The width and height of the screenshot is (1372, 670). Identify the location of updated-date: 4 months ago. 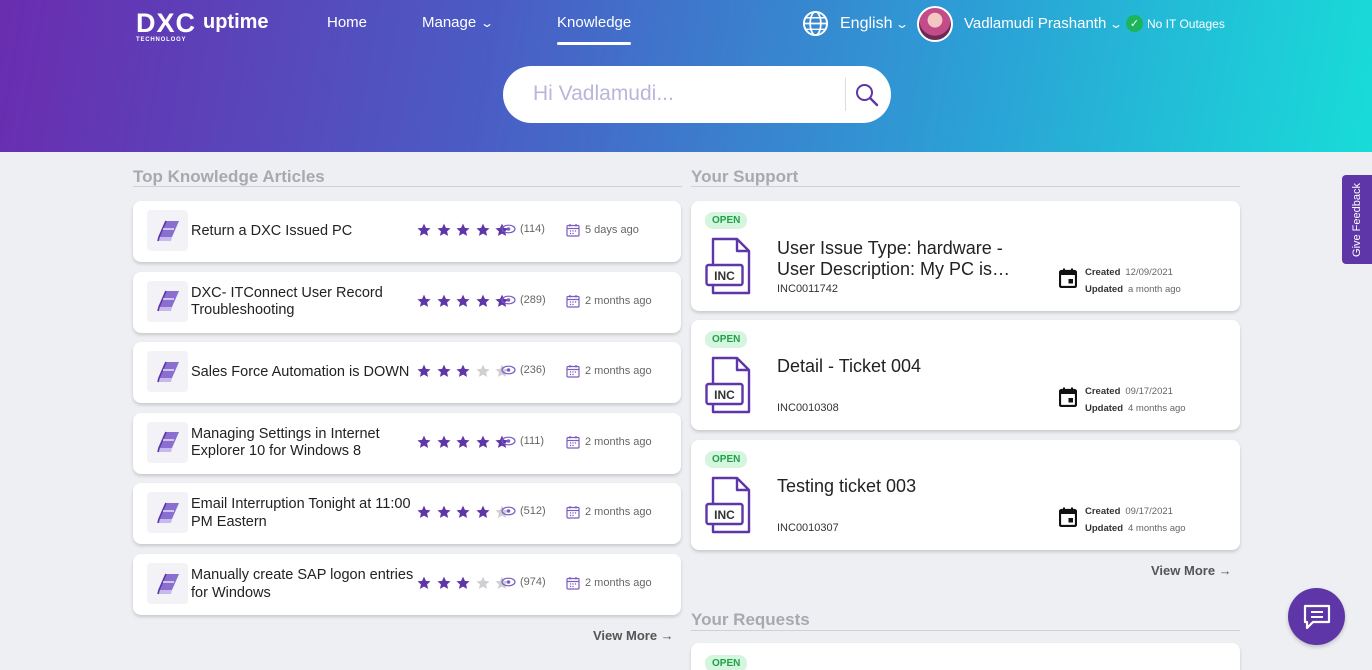
(1157, 409).